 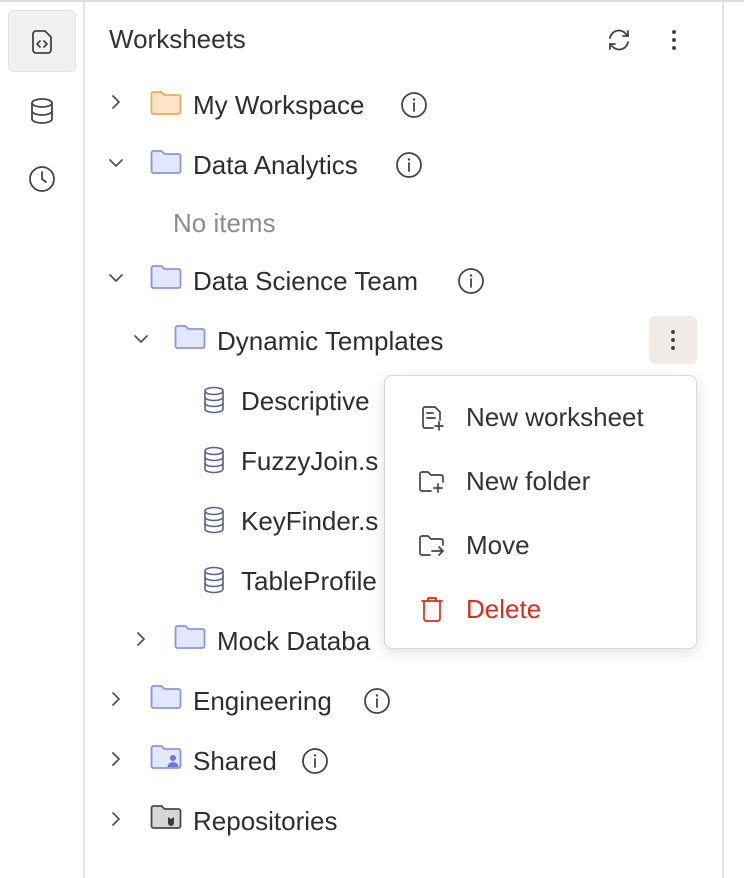 I want to click on tree-item-label: Data Science Team, so click(x=305, y=281).